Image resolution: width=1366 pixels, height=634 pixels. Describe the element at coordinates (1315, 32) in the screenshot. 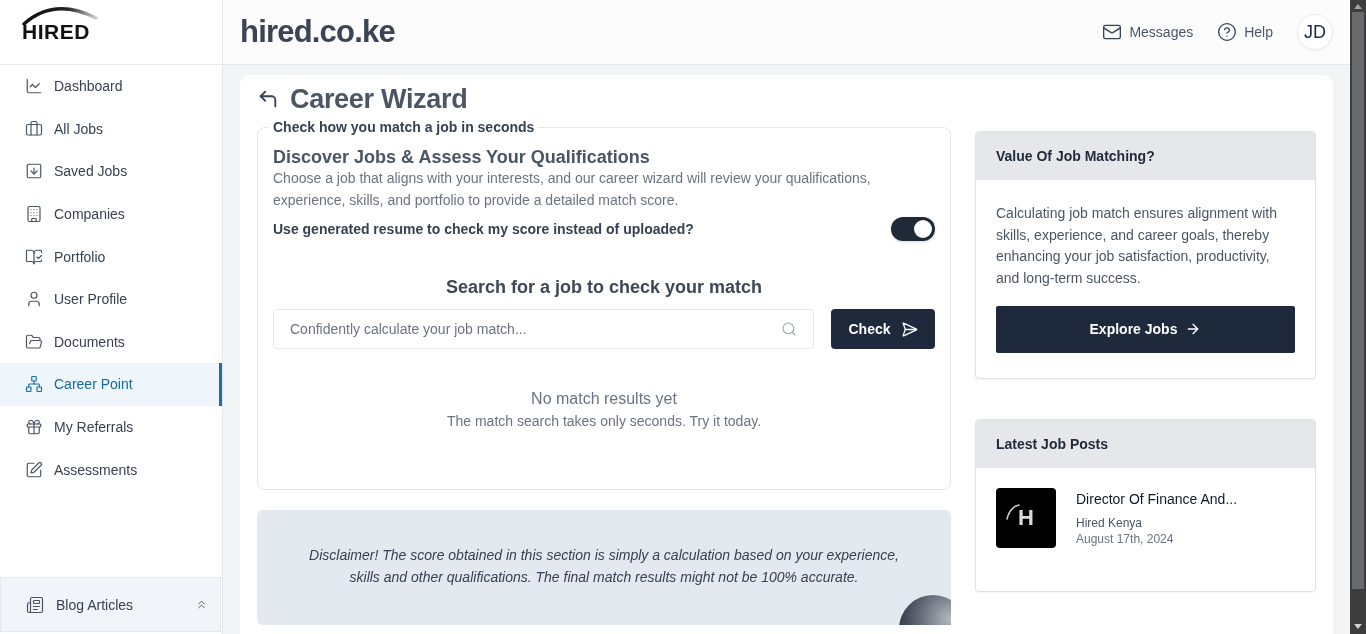

I see `user-avatar: JD` at that location.